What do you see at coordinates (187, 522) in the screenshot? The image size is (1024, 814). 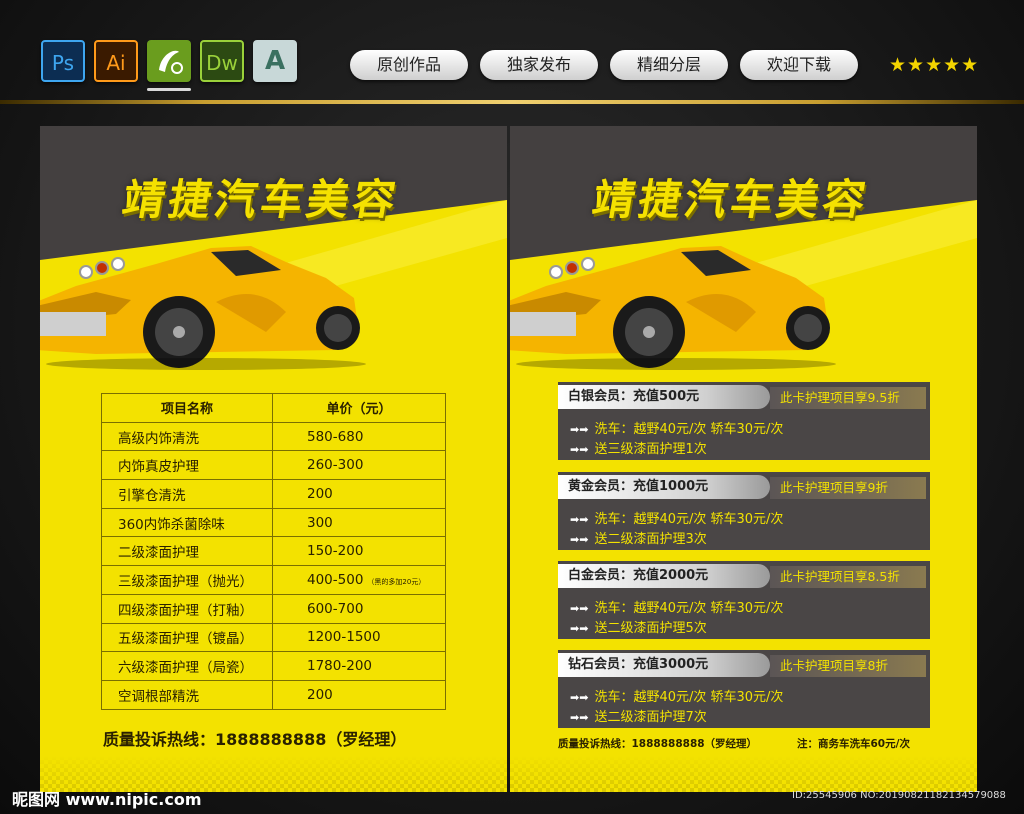 I see `item-name: 360内饰杀菌除味` at bounding box center [187, 522].